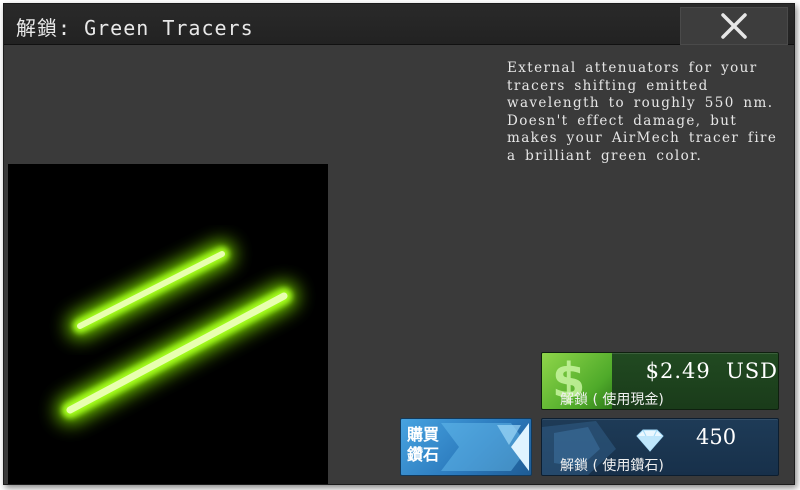  What do you see at coordinates (612, 400) in the screenshot?
I see `cash-button-label: 解鎖 ( 使用現金)` at bounding box center [612, 400].